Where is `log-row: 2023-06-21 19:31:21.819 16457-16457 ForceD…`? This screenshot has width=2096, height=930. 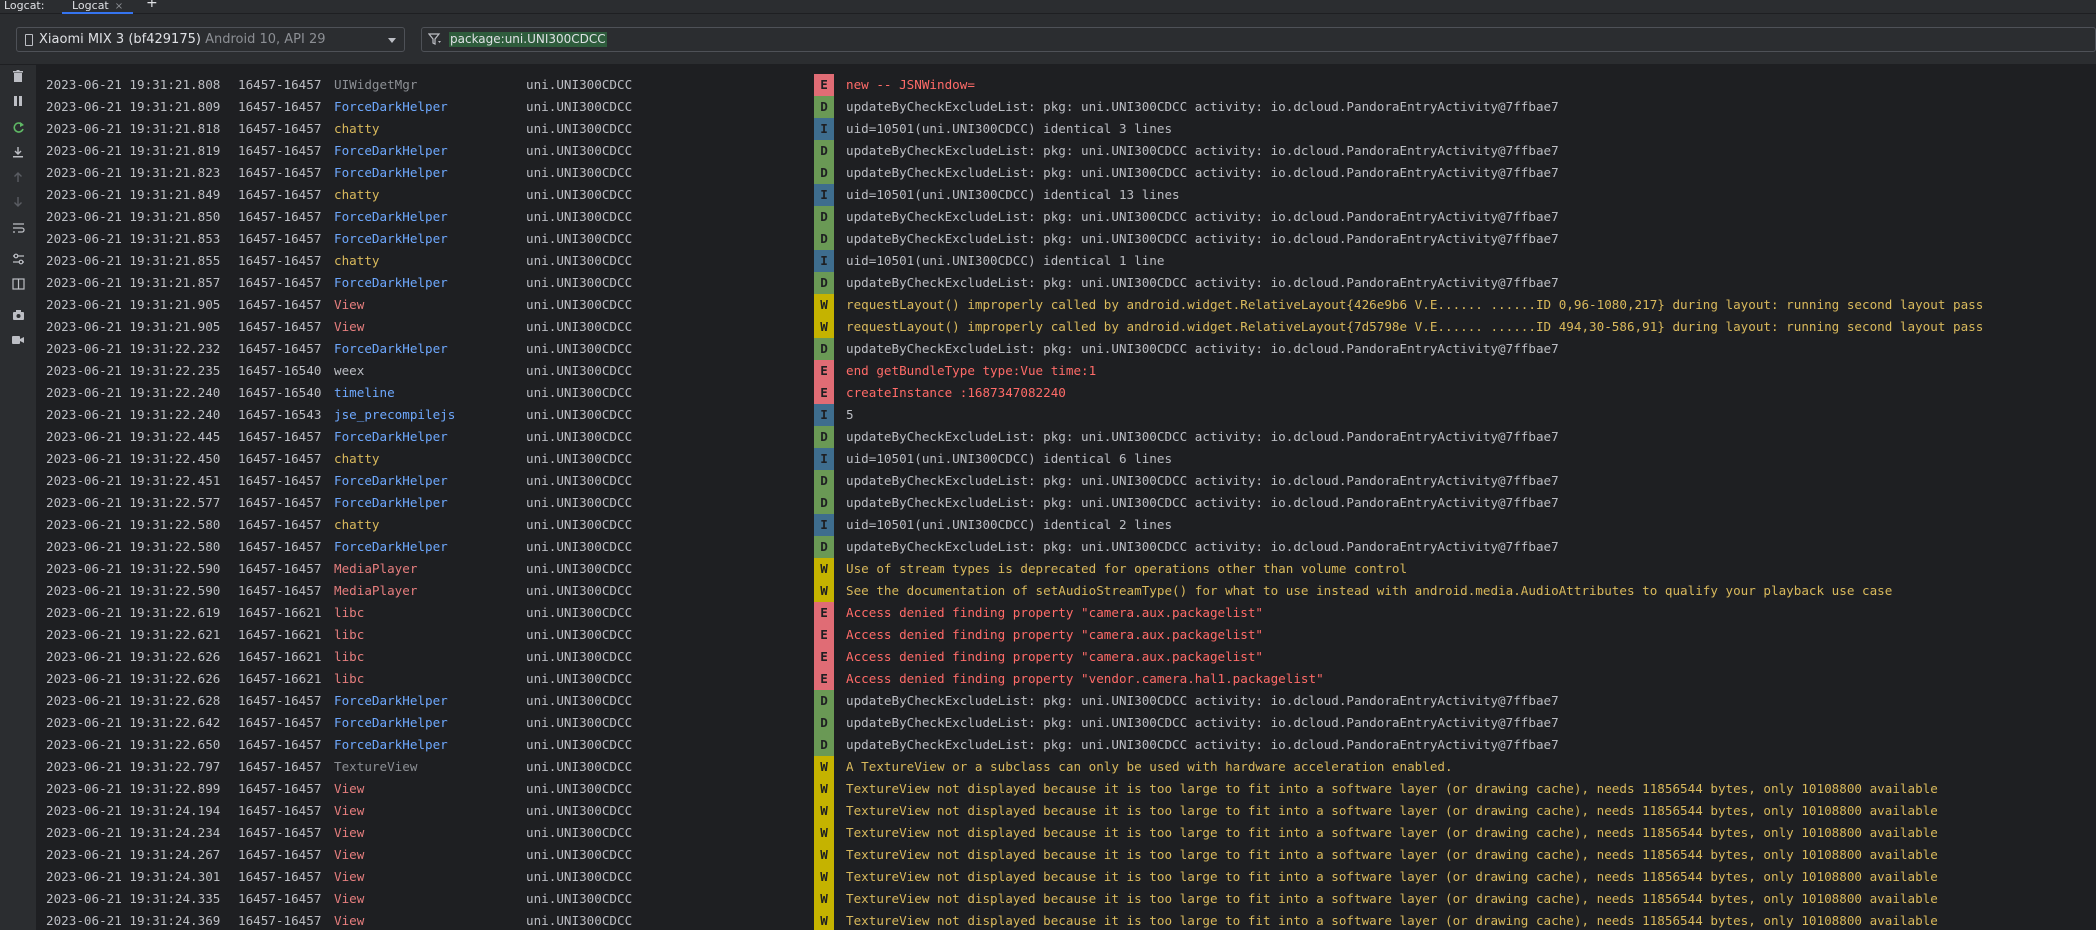 log-row: 2023-06-21 19:31:21.819 16457-16457 ForceD… is located at coordinates (1066, 151).